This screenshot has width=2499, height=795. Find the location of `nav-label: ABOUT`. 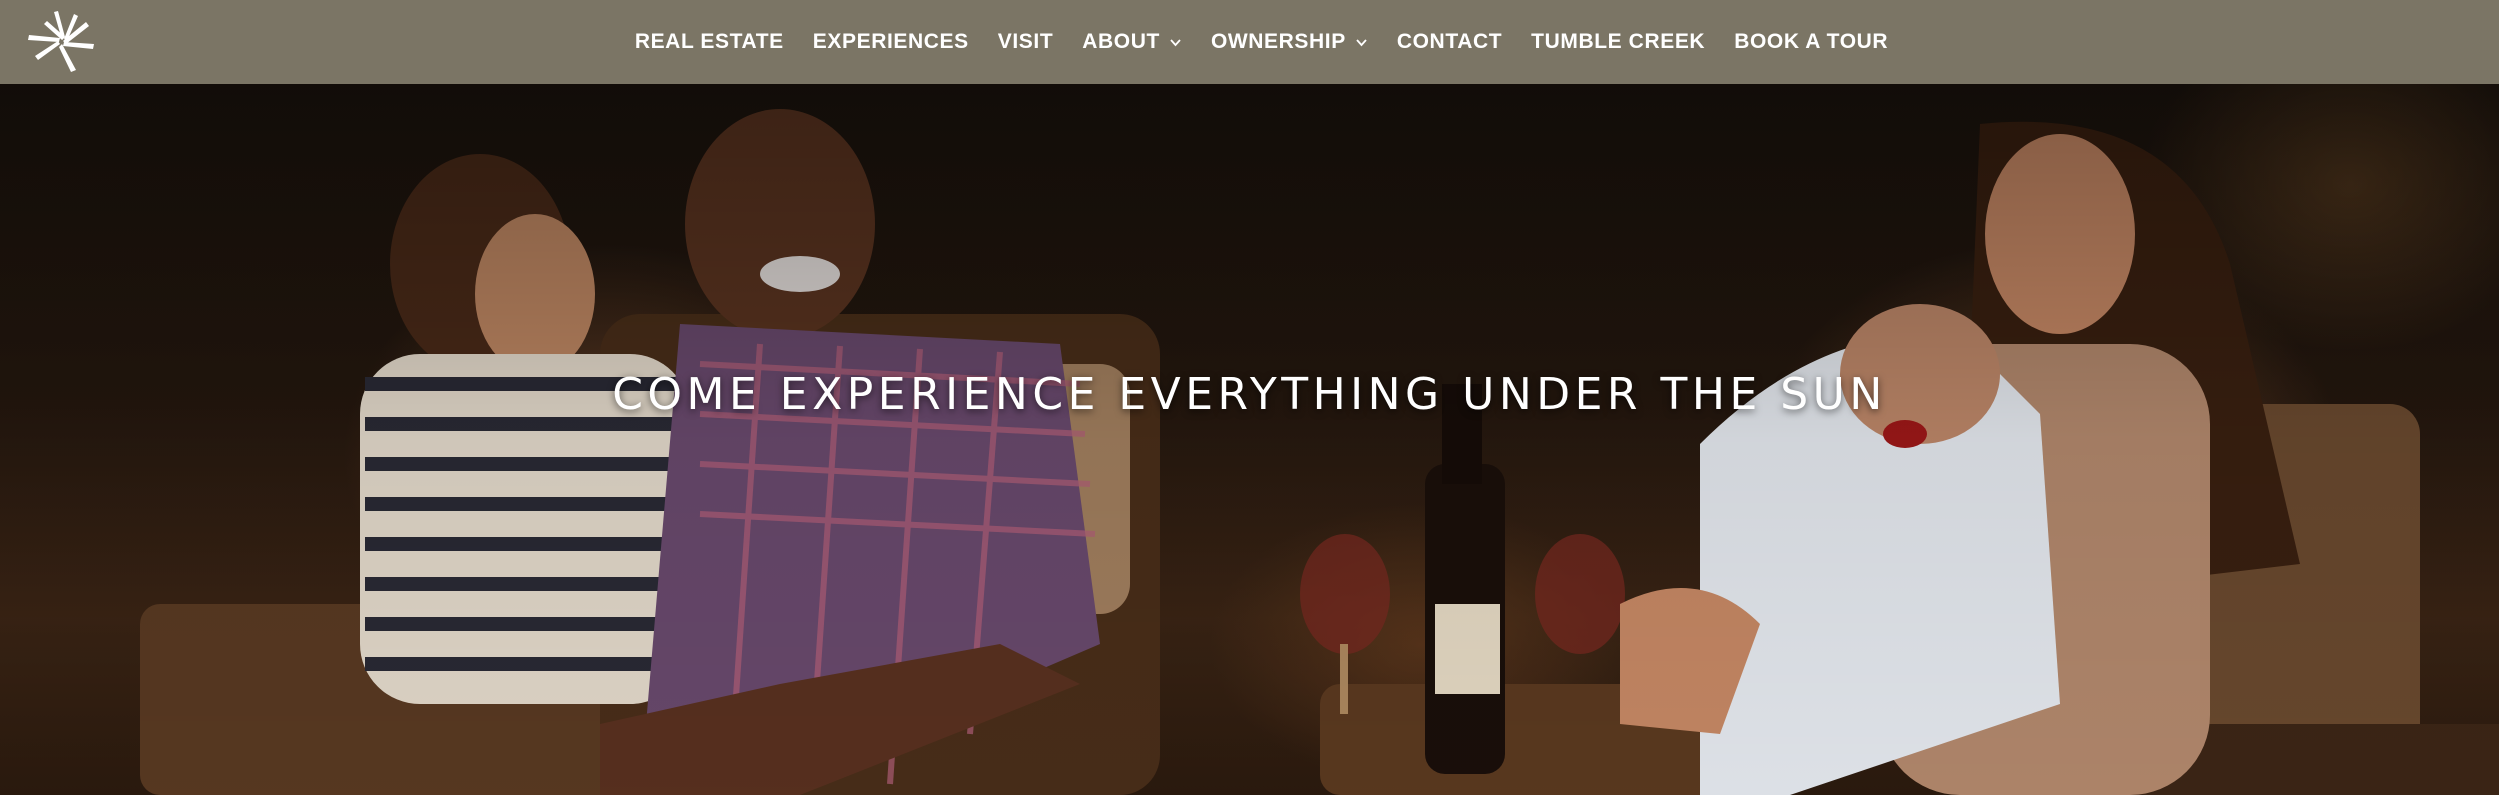

nav-label: ABOUT is located at coordinates (1121, 41).